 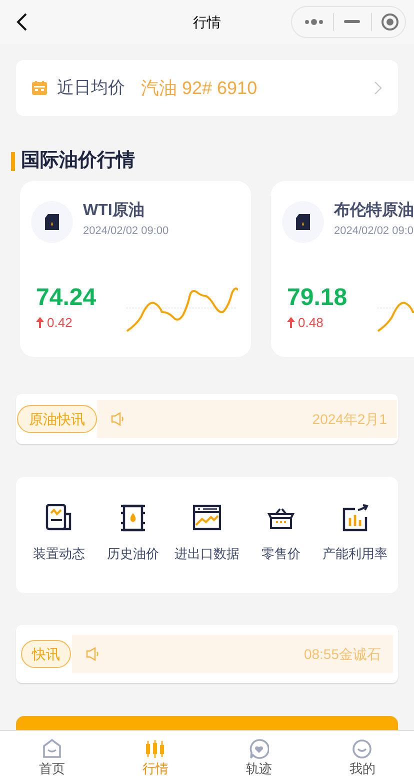 What do you see at coordinates (355, 518) in the screenshot?
I see `bar-chart-icon` at bounding box center [355, 518].